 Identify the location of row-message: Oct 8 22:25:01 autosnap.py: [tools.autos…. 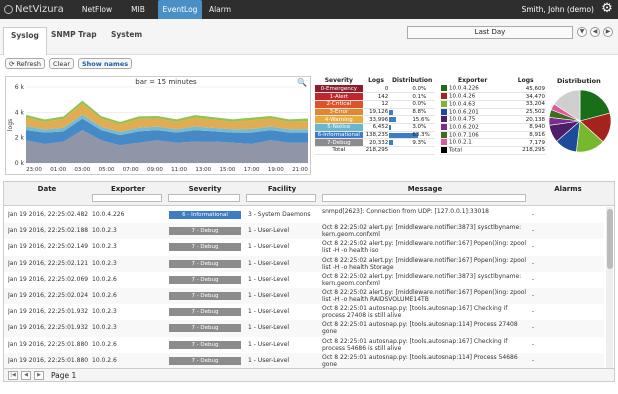
(415, 312).